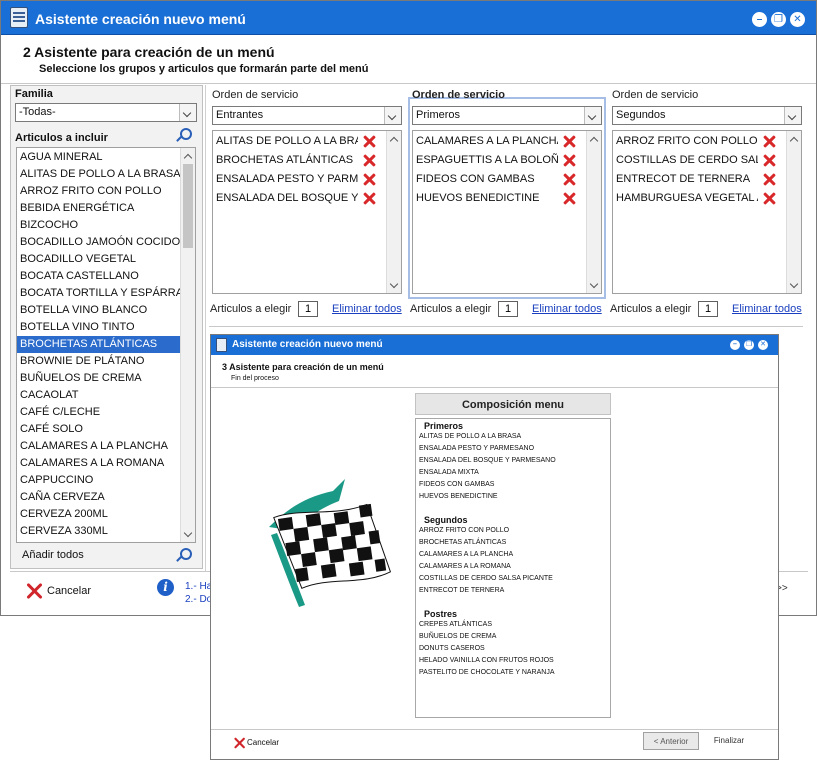  Describe the element at coordinates (687, 160) in the screenshot. I see `service-item-label: COSTILLAS DE CERDO SALS` at that location.